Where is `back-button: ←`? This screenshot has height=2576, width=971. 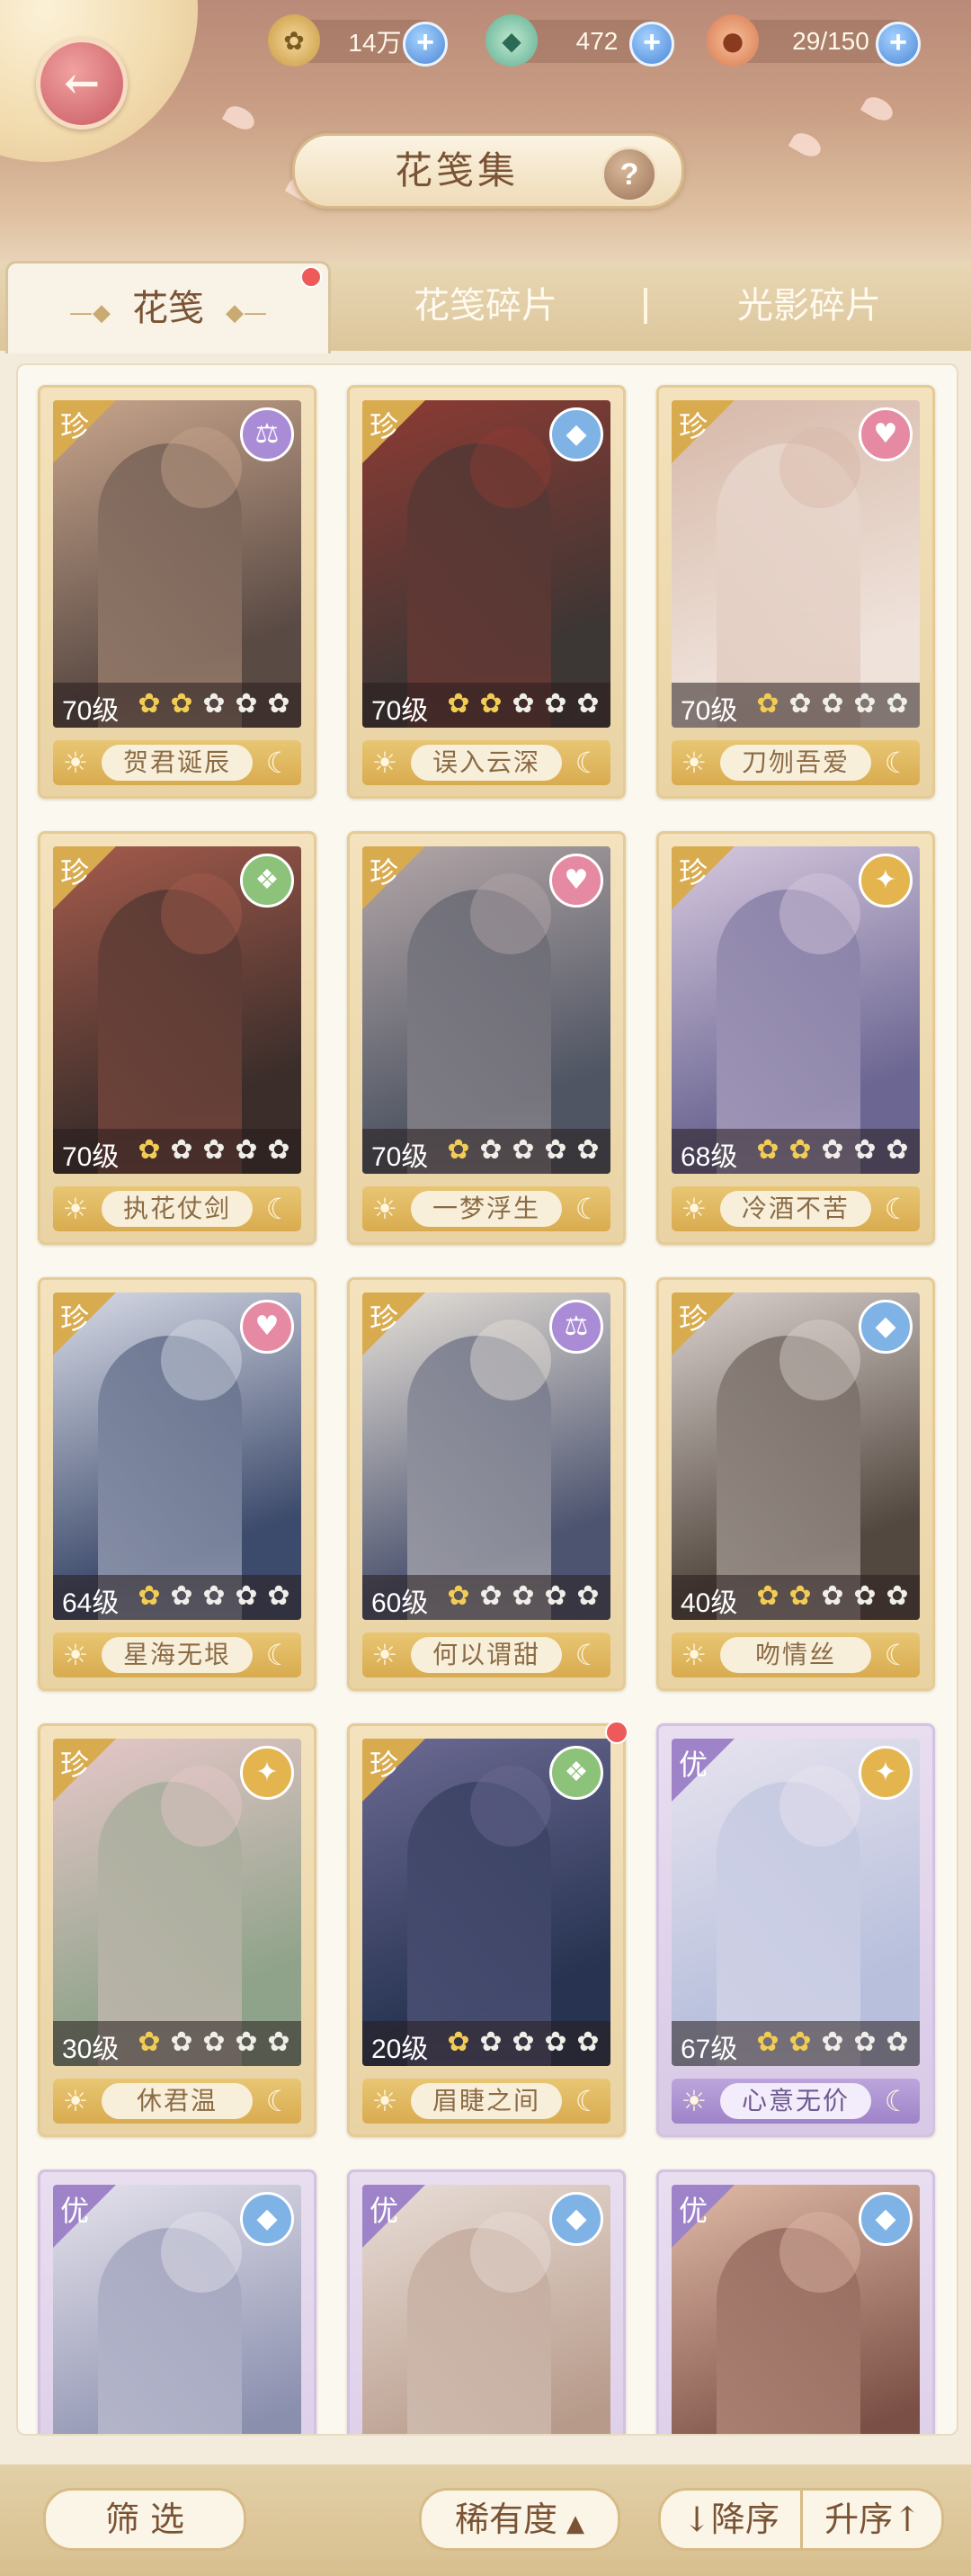
back-button: ← is located at coordinates (82, 84).